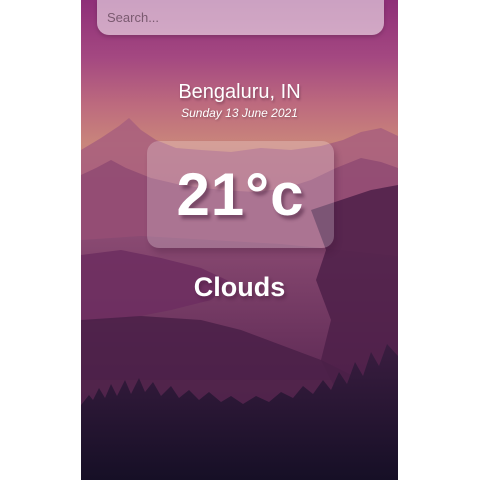 Image resolution: width=480 pixels, height=480 pixels. Describe the element at coordinates (239, 113) in the screenshot. I see `current-date: Sunday 13 June 2021` at that location.